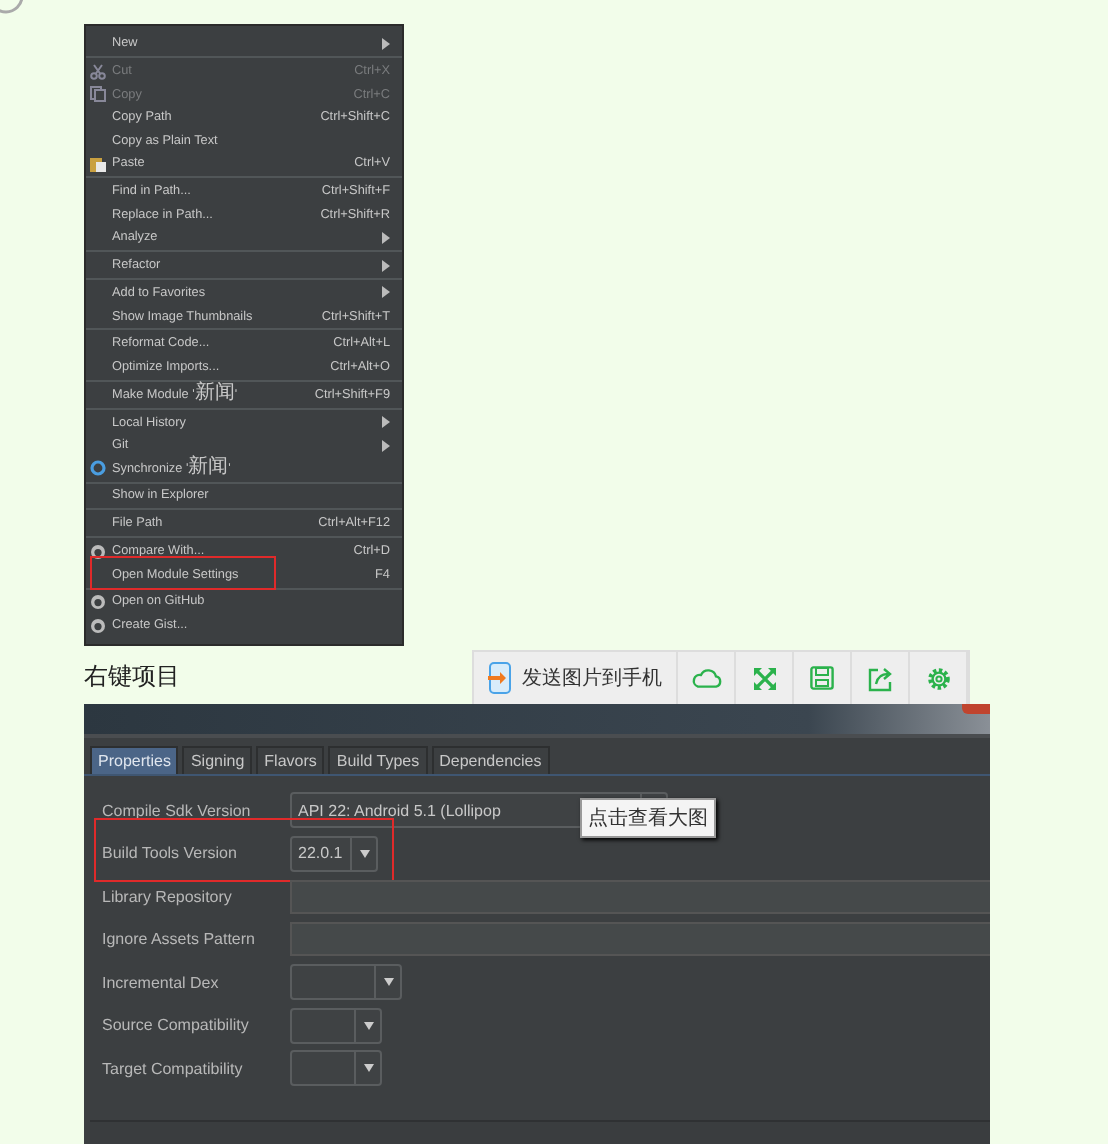 This screenshot has width=1108, height=1144. Describe the element at coordinates (98, 94) in the screenshot. I see `copy-icon` at that location.